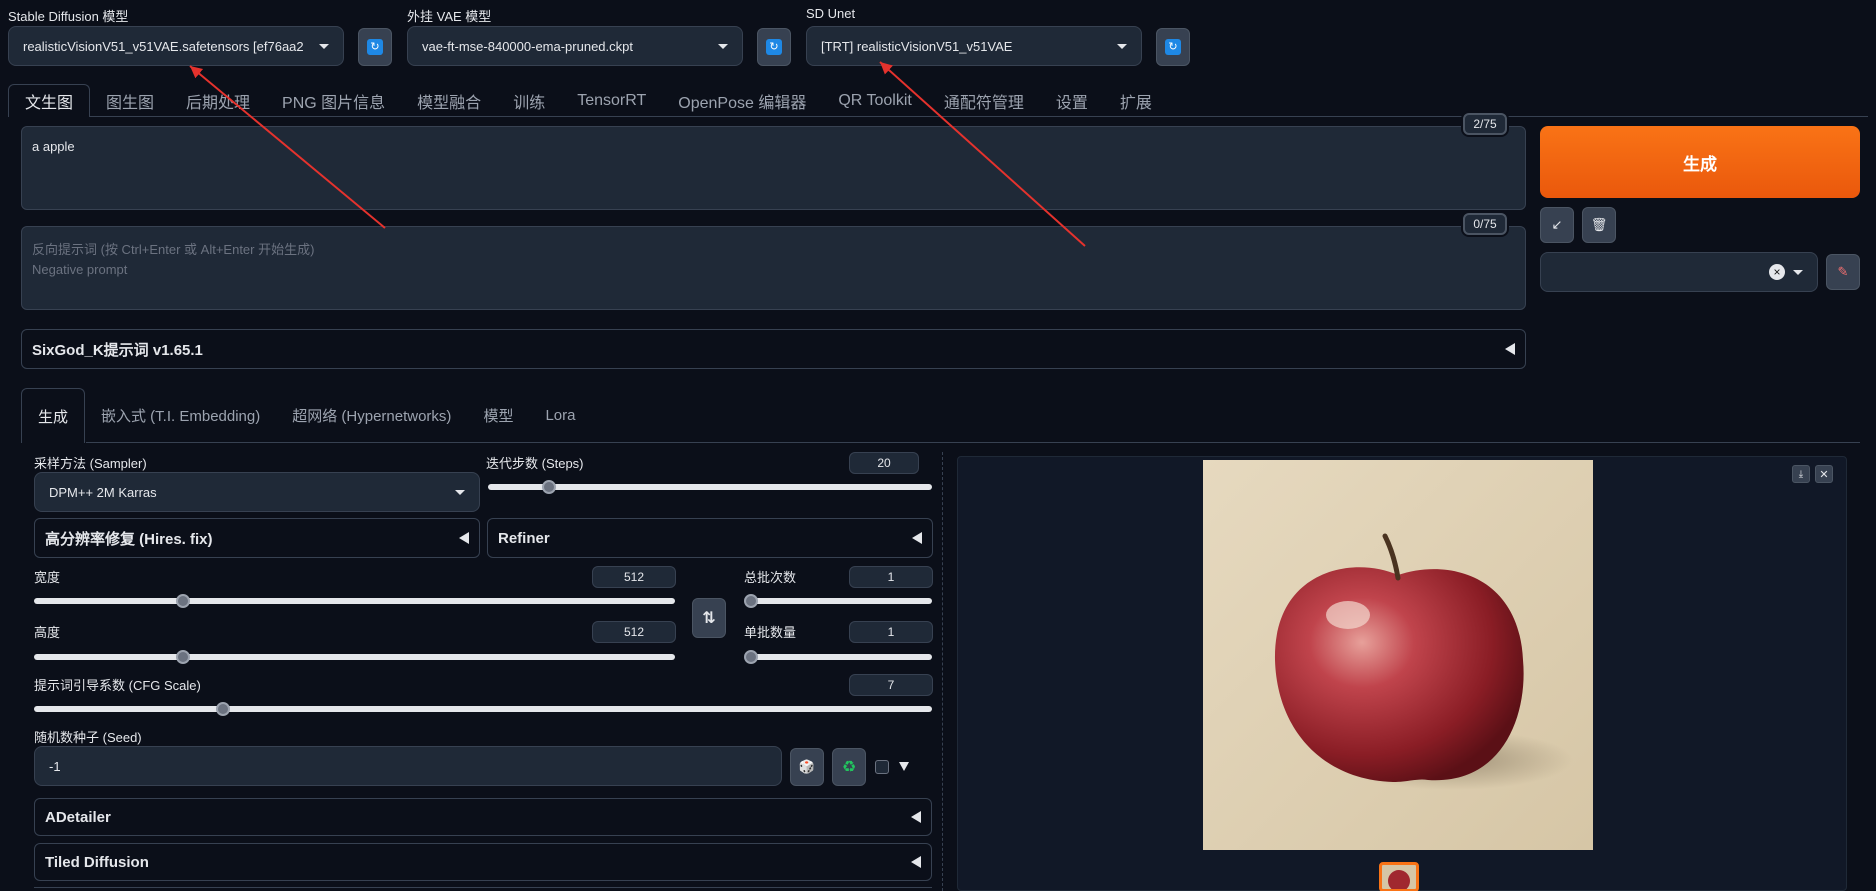 This screenshot has height=891, width=1876. I want to click on tiled-diffusion-title: Tiled Diffusion, so click(97, 862).